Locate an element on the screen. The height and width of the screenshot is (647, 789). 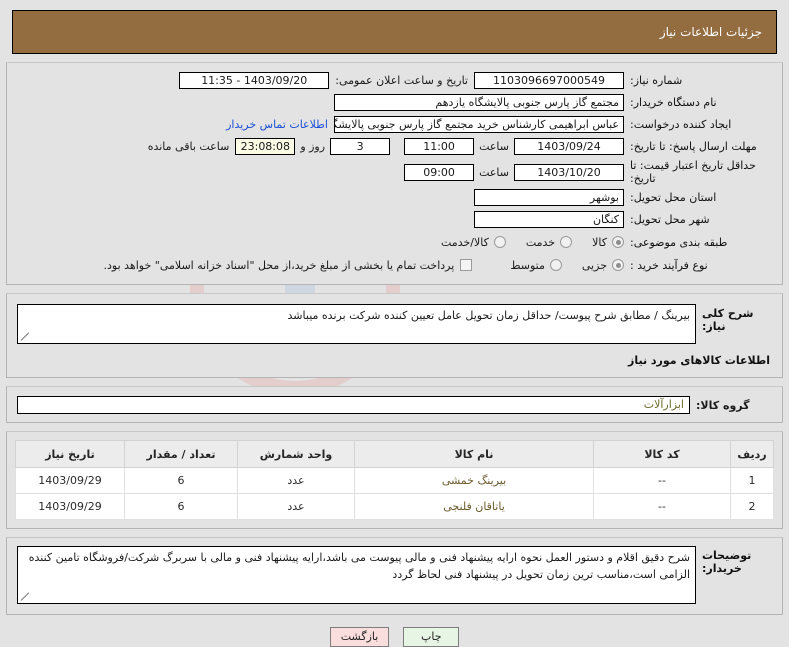
process-option-medium: متوسط is located at coordinates (536, 265).